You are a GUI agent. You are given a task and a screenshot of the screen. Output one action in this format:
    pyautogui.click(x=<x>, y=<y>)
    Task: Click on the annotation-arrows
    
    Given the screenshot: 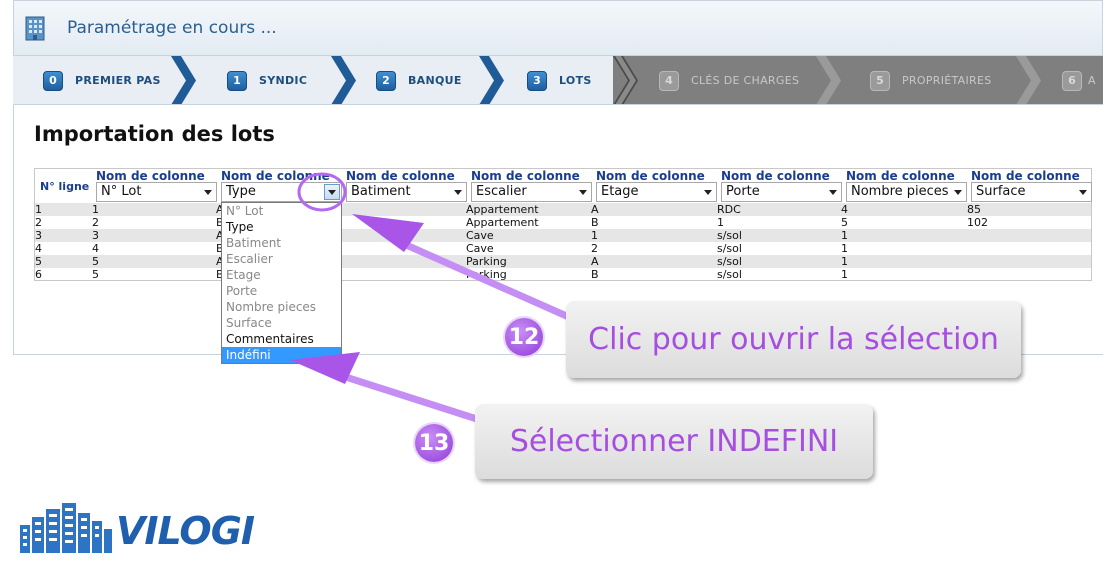 What is the action you would take?
    pyautogui.click(x=436, y=298)
    